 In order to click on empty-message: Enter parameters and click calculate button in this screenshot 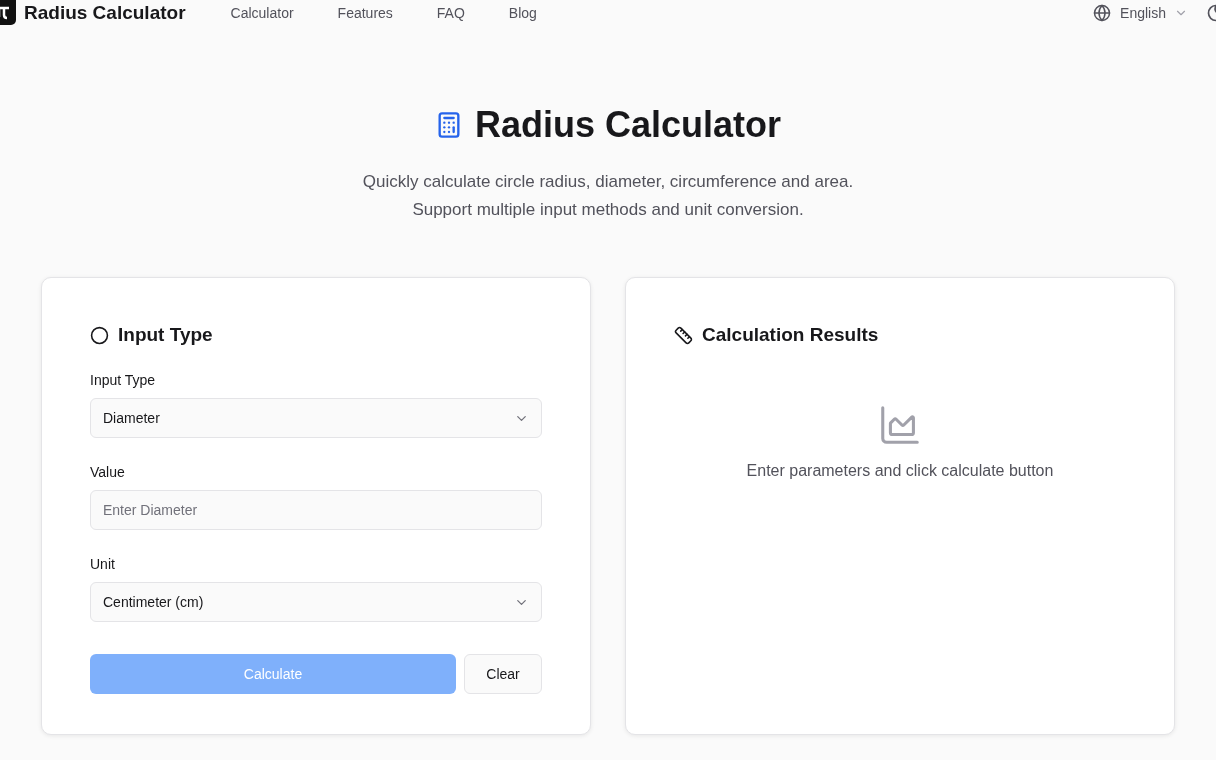, I will do `click(900, 471)`.